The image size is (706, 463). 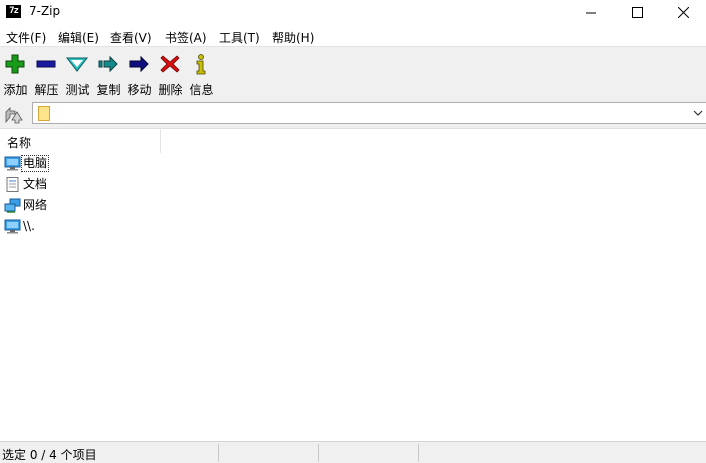 I want to click on extract-icon, so click(x=46, y=64).